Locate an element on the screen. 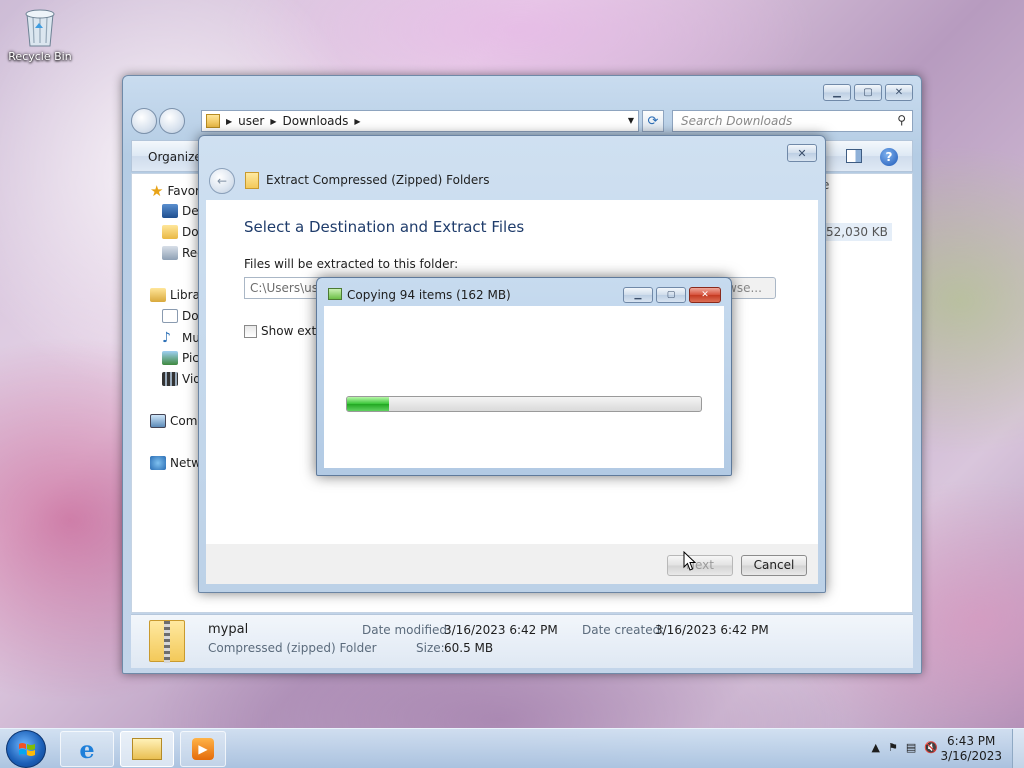  videos-icon is located at coordinates (170, 379).